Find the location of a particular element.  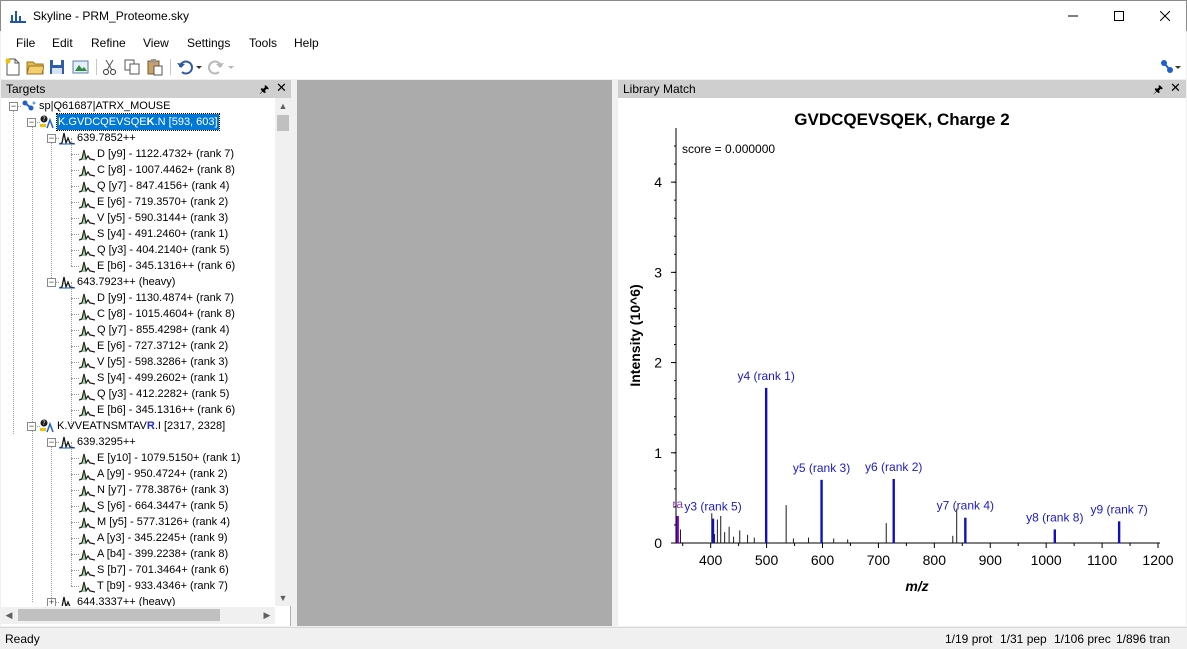

tree-item-label: Q [y7] - 855.4298+ (rank 4) is located at coordinates (163, 330).